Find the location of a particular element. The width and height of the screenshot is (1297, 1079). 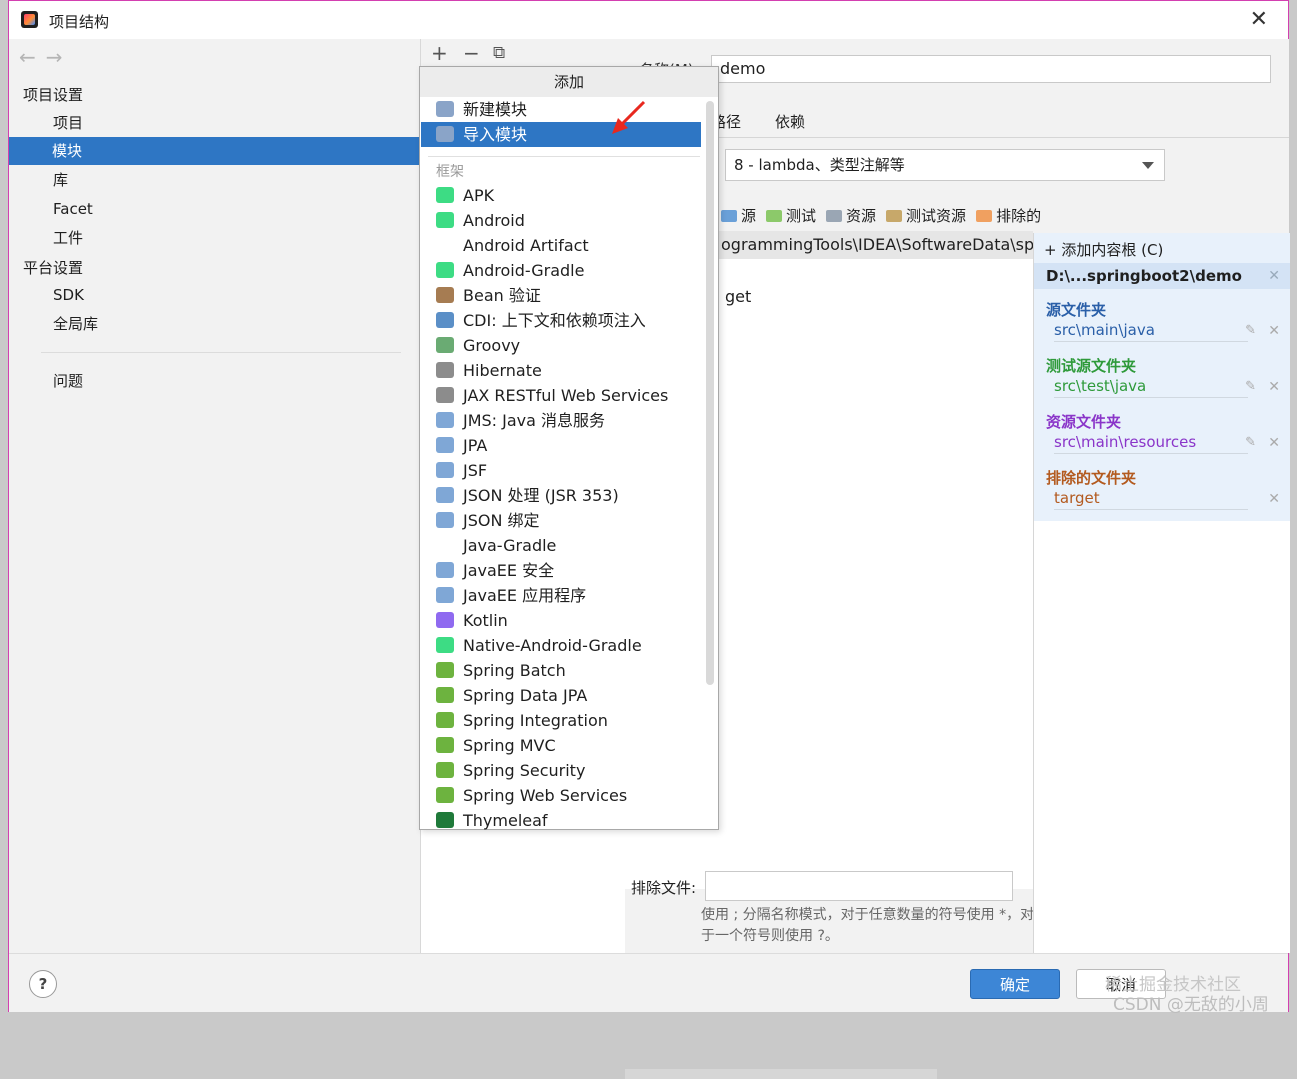

popup-item: Bean 验证 is located at coordinates (569, 295).